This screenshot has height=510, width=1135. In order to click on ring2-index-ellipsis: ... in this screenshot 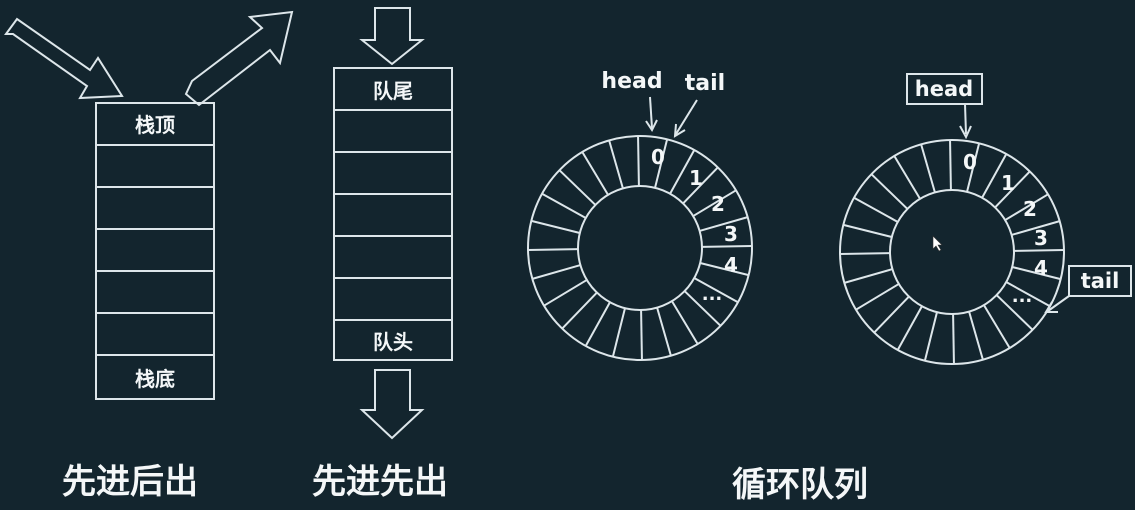, I will do `click(1022, 296)`.